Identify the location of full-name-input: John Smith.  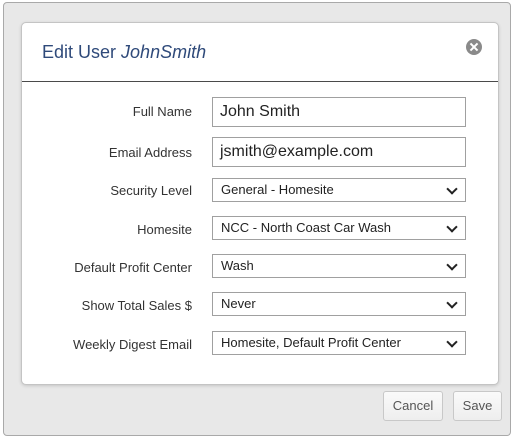
(339, 112).